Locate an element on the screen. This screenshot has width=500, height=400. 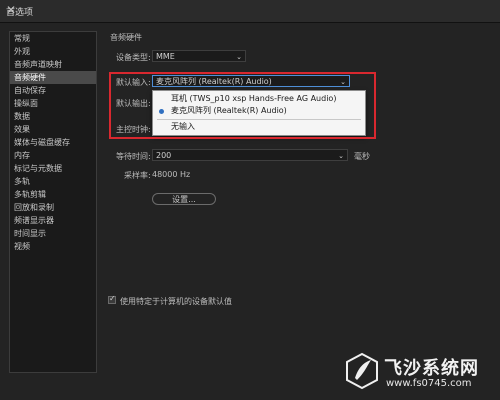
device-default-checkbox-label: 使用特定于计算机的设备默认值 is located at coordinates (176, 301).